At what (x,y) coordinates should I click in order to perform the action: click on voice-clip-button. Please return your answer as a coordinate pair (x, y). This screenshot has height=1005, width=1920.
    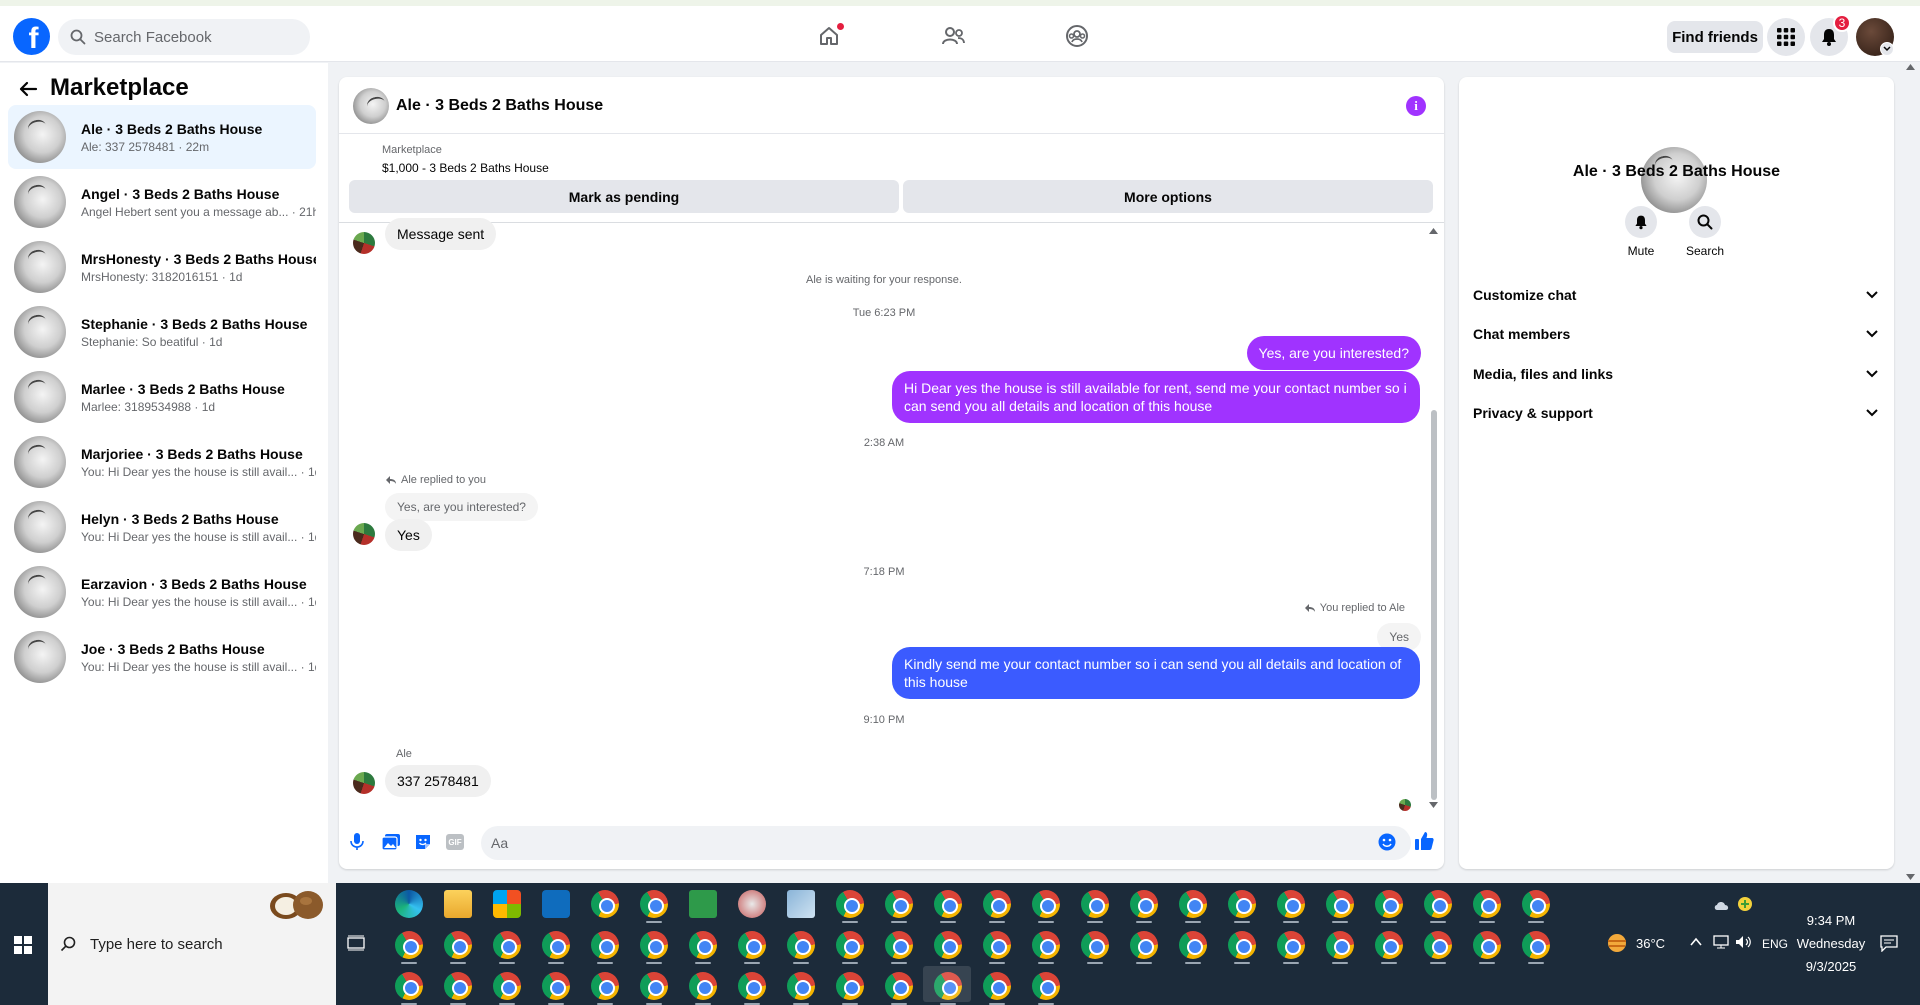
    Looking at the image, I should click on (357, 842).